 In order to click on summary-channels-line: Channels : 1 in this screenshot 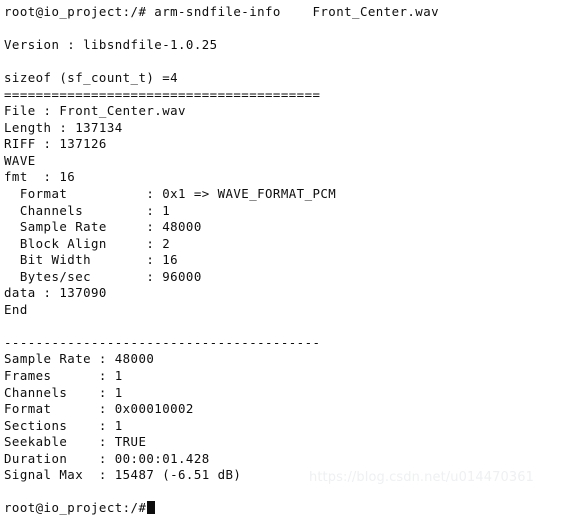, I will do `click(63, 392)`.